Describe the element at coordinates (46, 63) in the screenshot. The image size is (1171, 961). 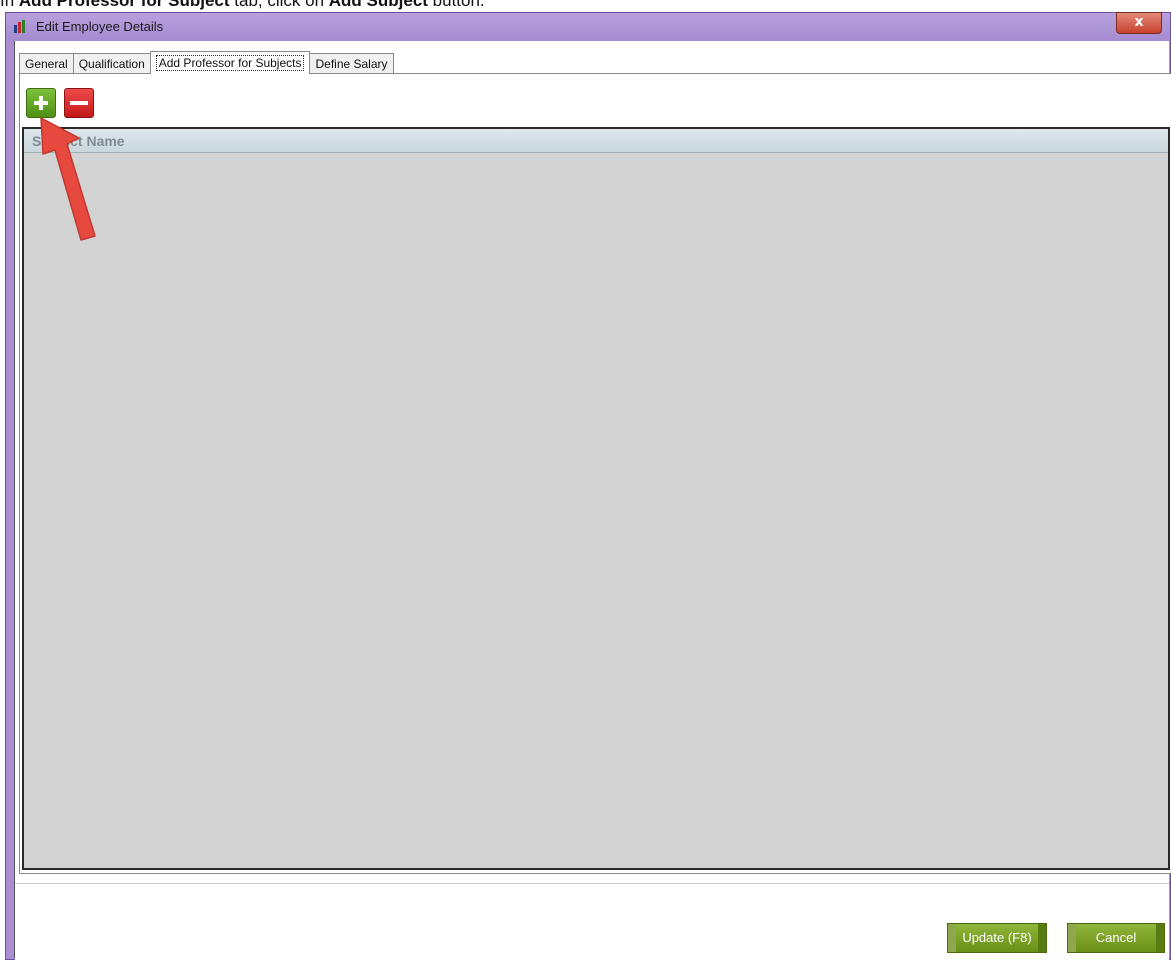
I see `tab-general: General` at that location.